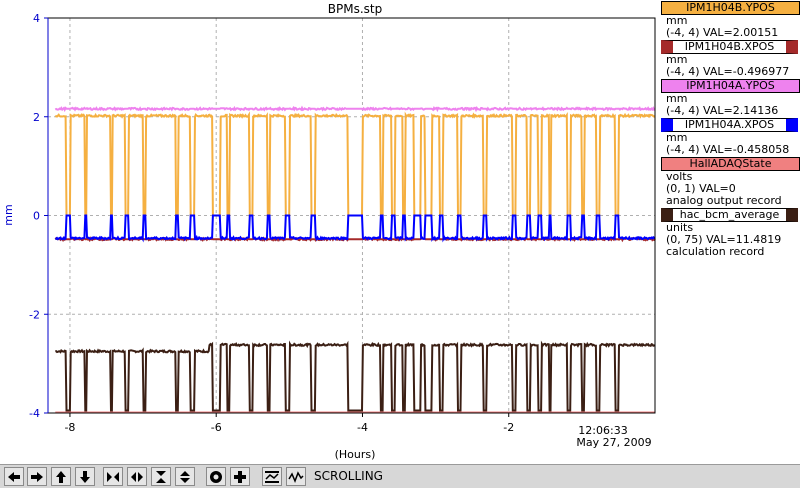 This screenshot has width=800, height=488. I want to click on y-tick-label: 0, so click(36, 216).